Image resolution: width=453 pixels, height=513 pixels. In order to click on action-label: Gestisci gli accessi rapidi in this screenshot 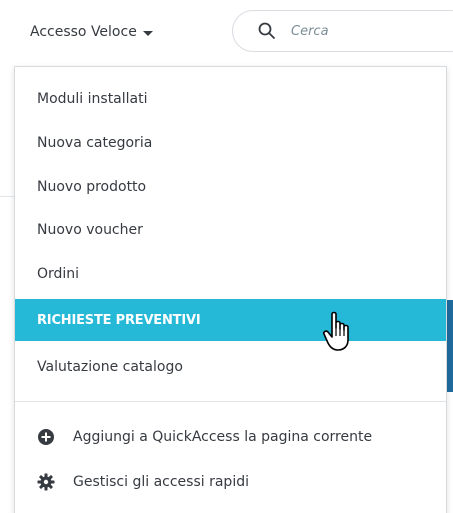, I will do `click(161, 482)`.